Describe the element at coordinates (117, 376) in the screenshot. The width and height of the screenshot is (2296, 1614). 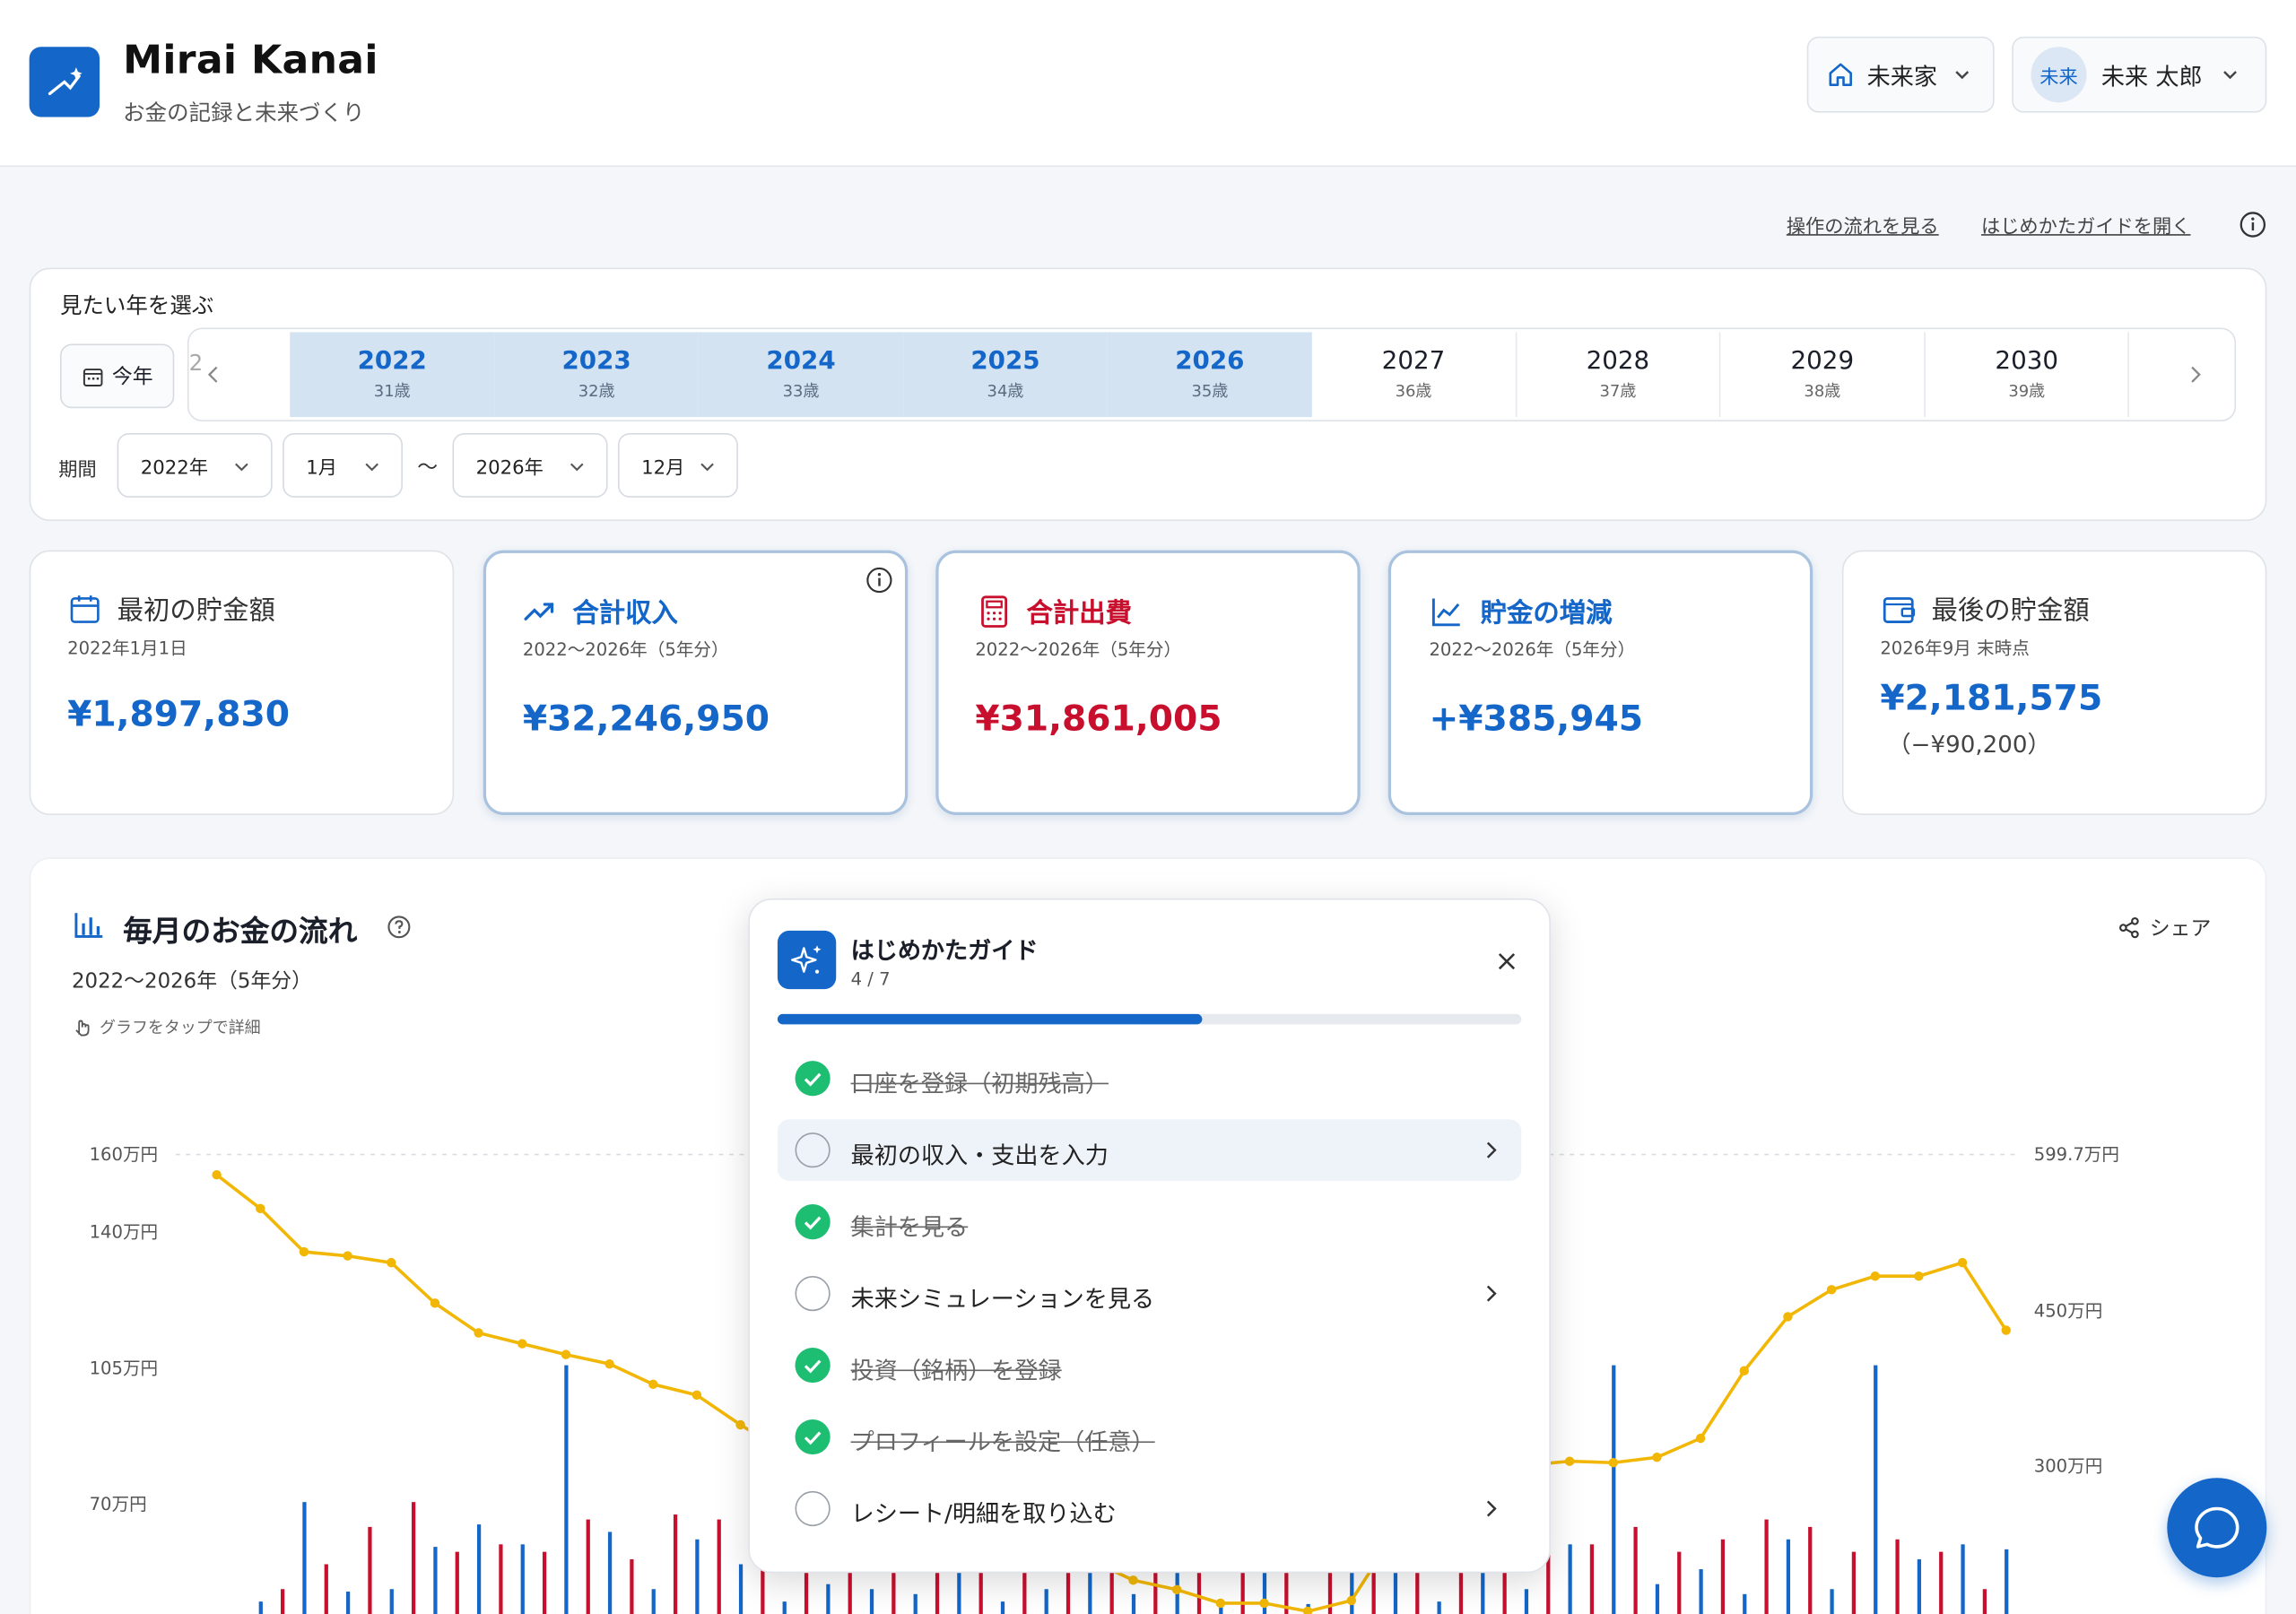
I see `today-button: 今年` at that location.